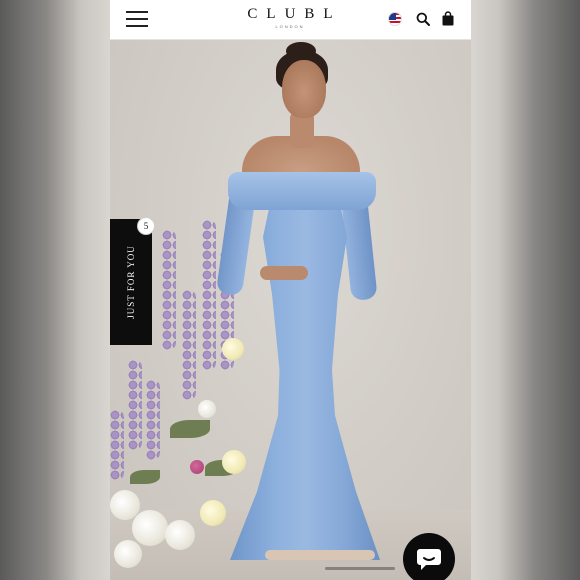 The height and width of the screenshot is (580, 580). I want to click on model-shoes, so click(320, 555).